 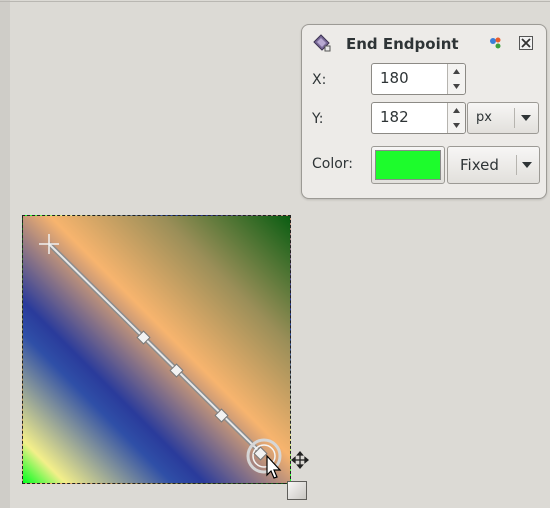 I want to click on y-spinbutton: 182, so click(x=418, y=118).